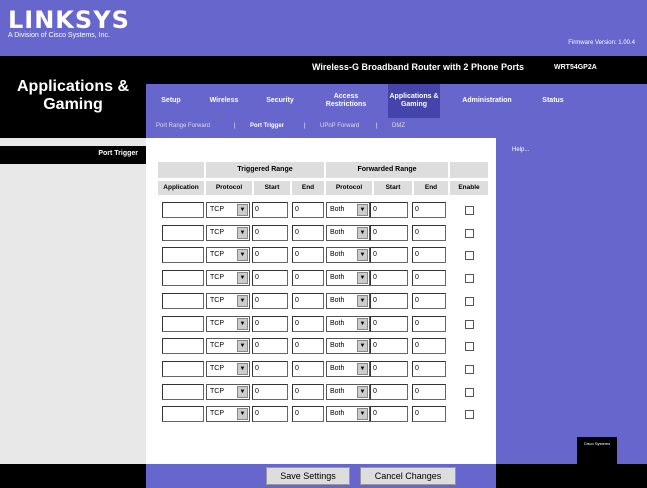  I want to click on tab-access-restrictions: Access Restrictions, so click(346, 101).